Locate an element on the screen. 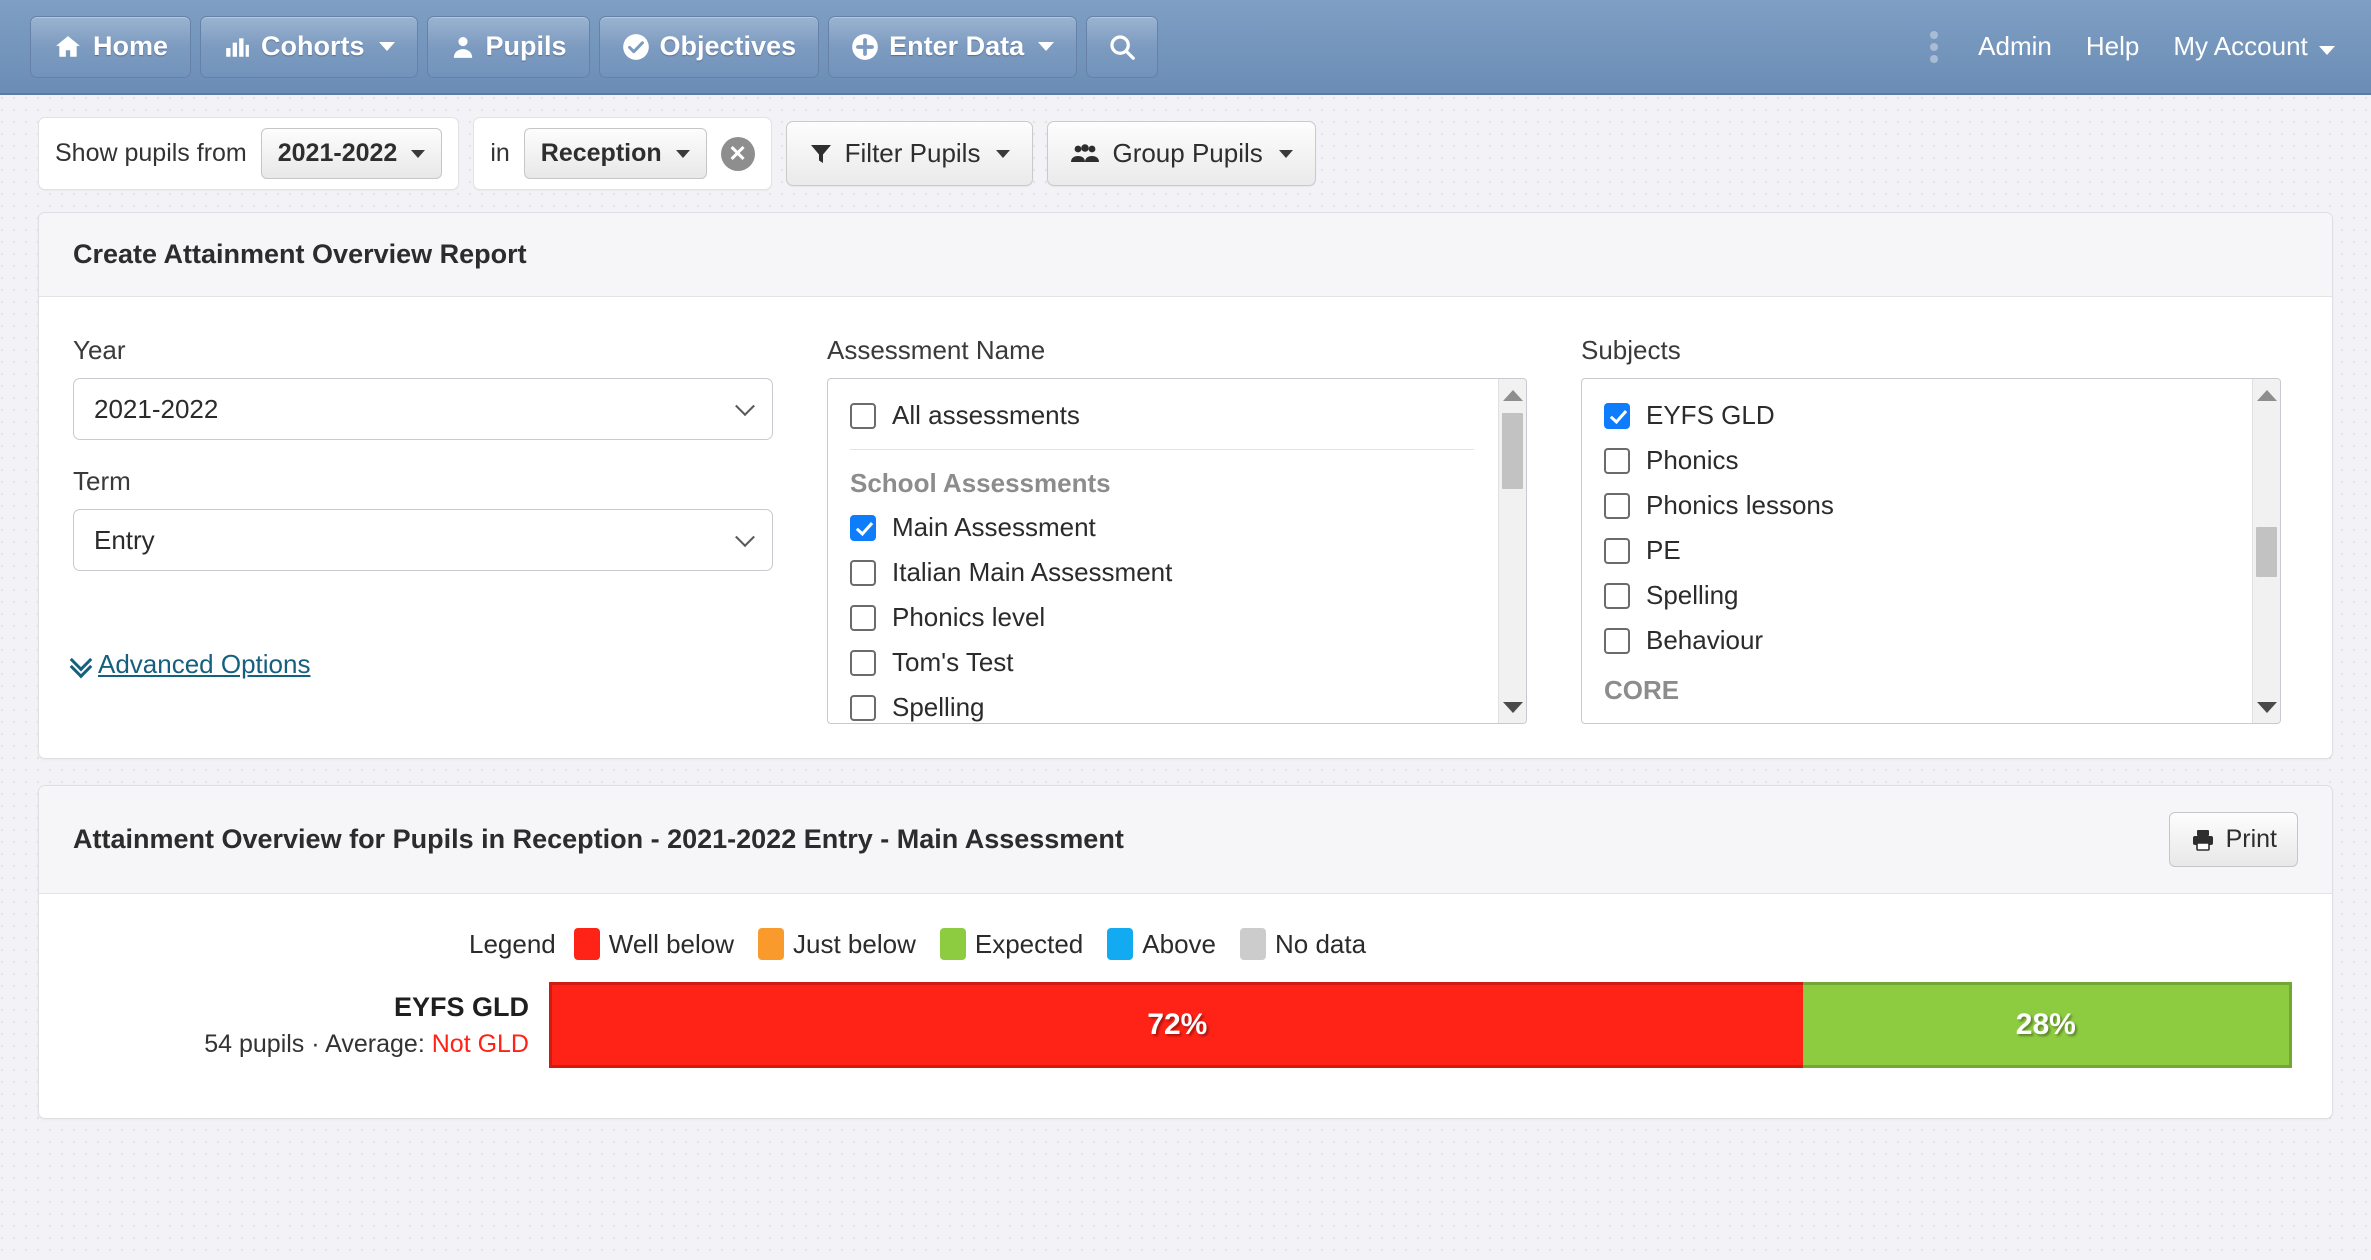  create-report-panel-title: Create Attainment Overview Report is located at coordinates (1185, 255).